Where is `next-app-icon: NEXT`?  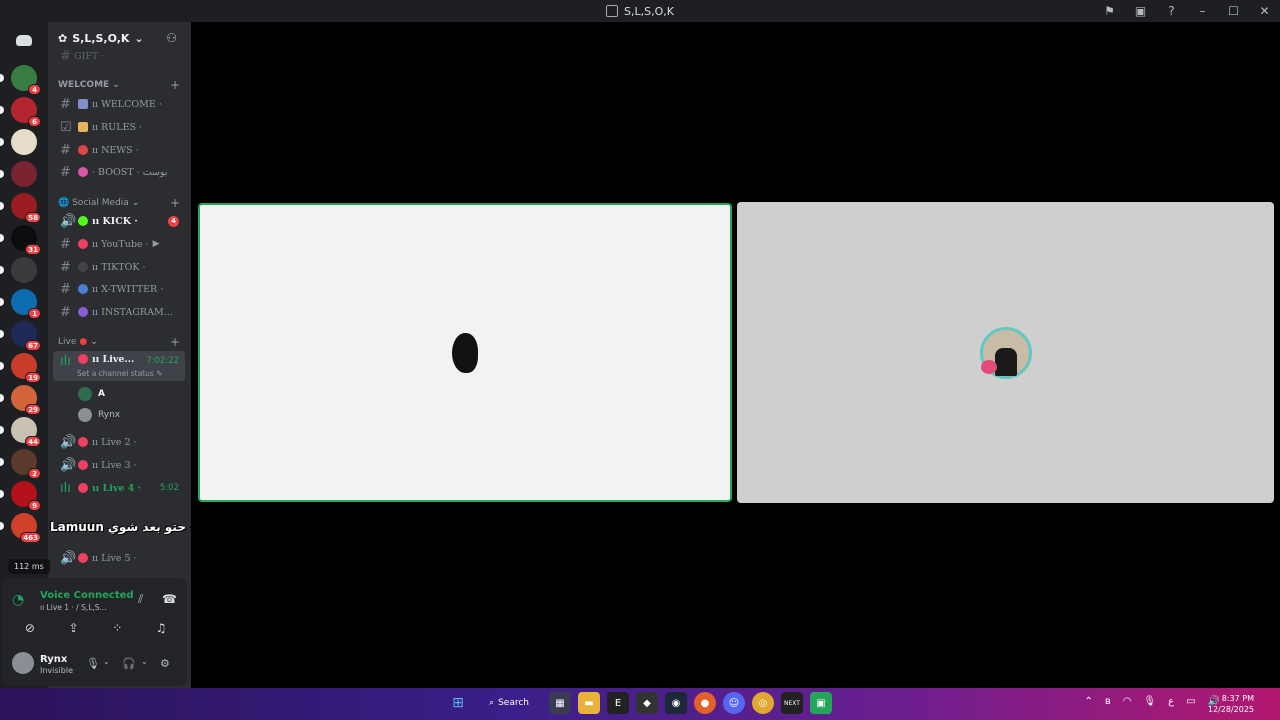 next-app-icon: NEXT is located at coordinates (792, 703).